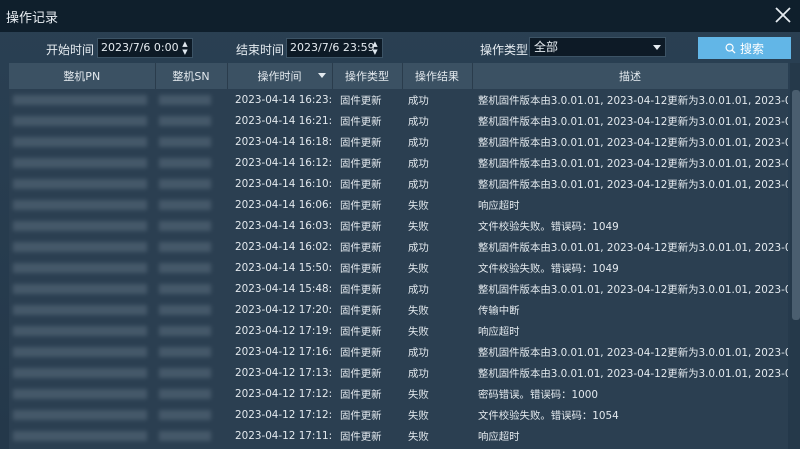 The width and height of the screenshot is (800, 449). What do you see at coordinates (398, 435) in the screenshot?
I see `table-row: 2023-04-12 17:11:35 固件更新 失败 响应超时` at bounding box center [398, 435].